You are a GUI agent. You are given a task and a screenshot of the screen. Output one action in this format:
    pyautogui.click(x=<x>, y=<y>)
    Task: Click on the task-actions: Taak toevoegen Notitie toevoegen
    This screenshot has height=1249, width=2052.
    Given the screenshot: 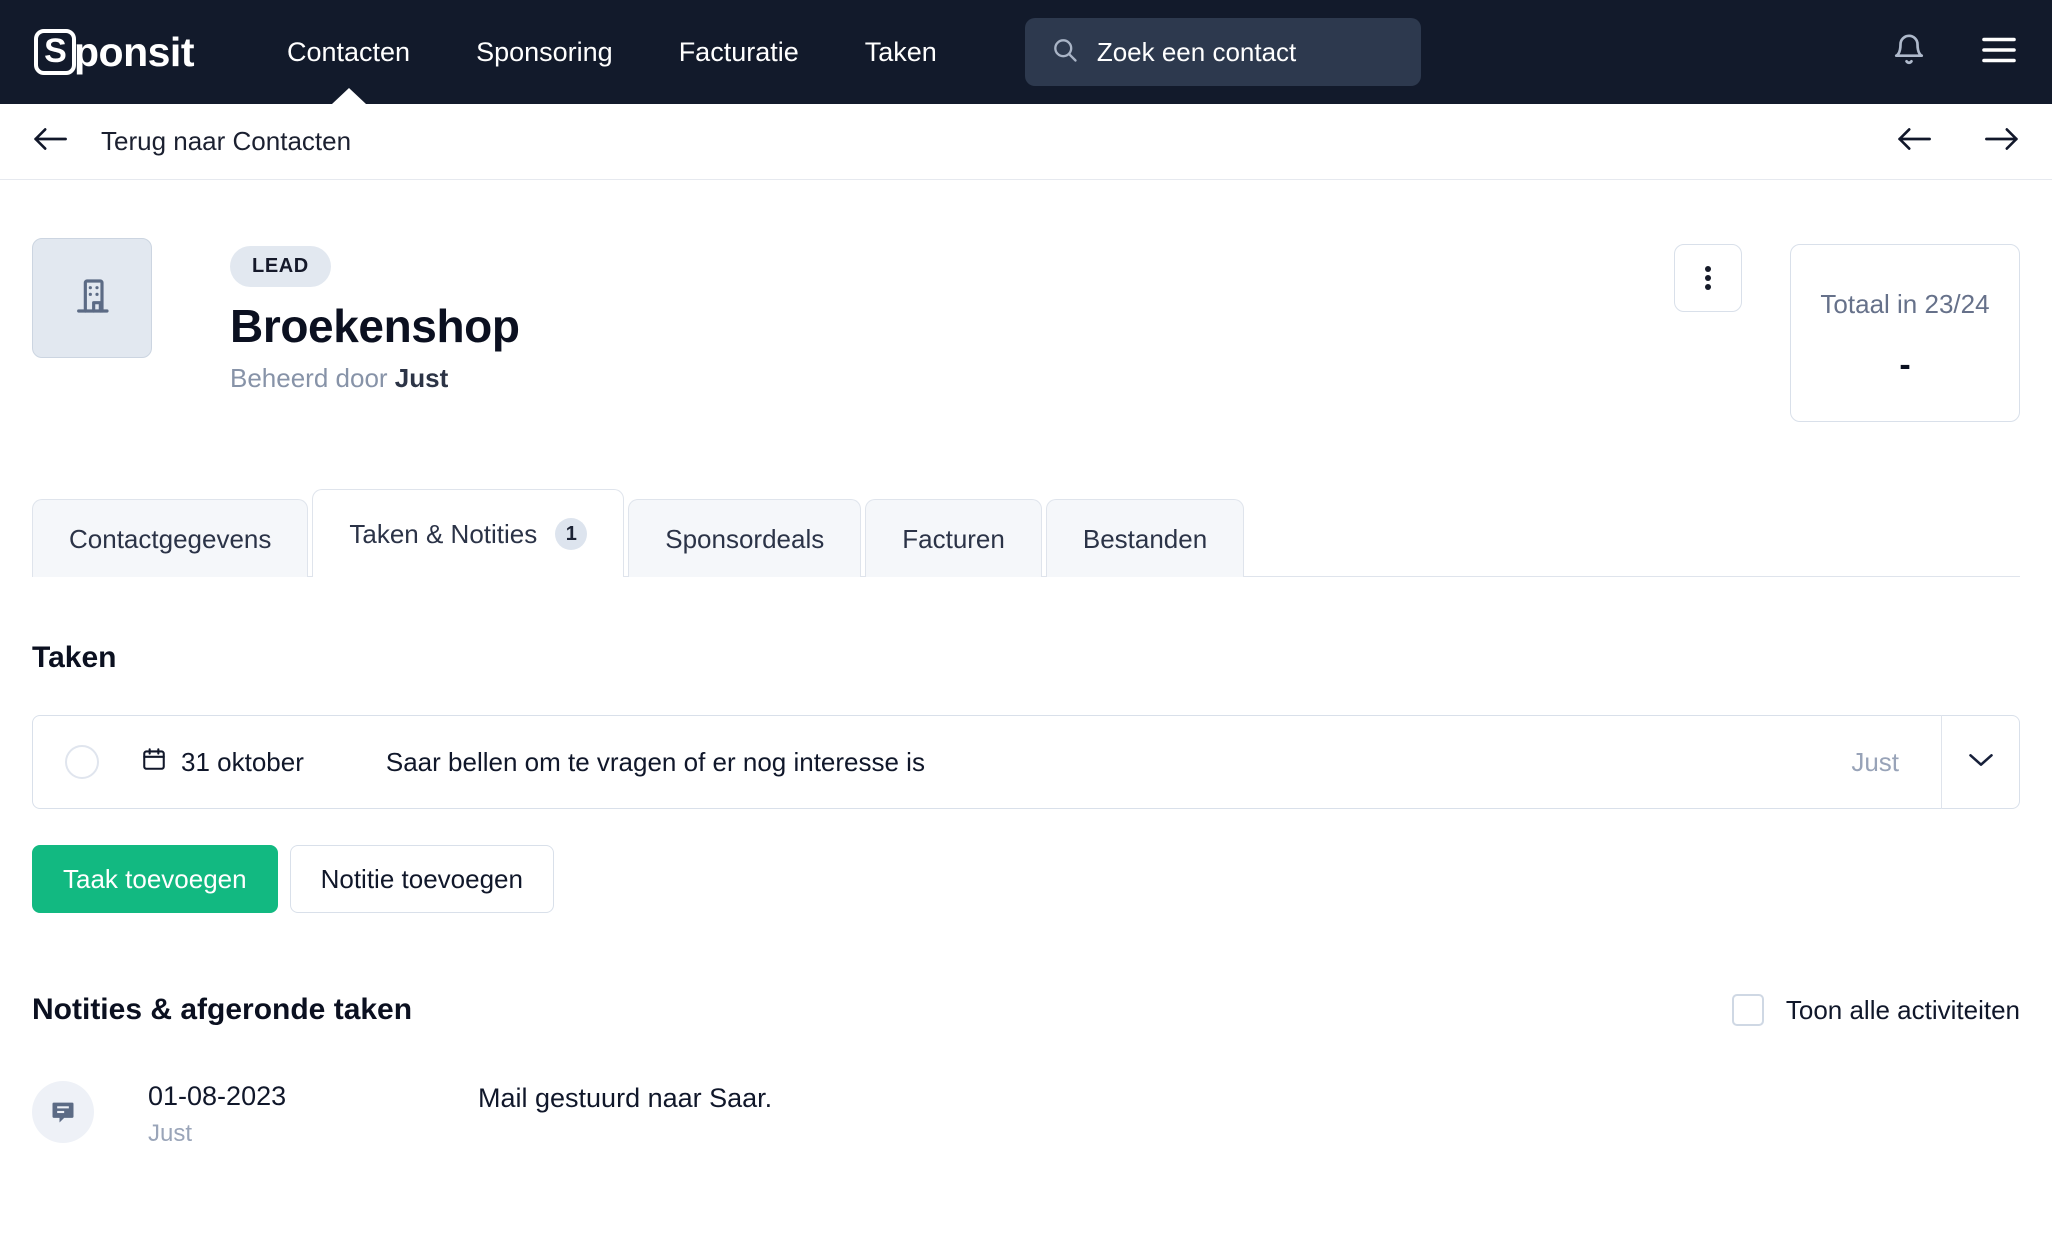 What is the action you would take?
    pyautogui.click(x=1026, y=879)
    